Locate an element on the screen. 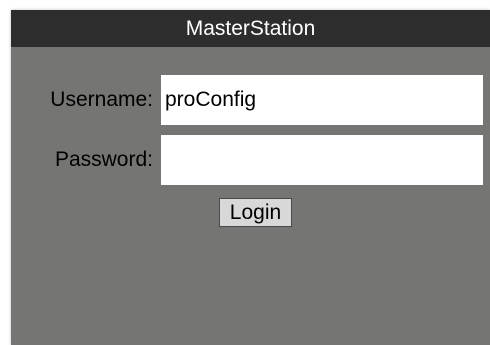 Image resolution: width=490 pixels, height=345 pixels. username-label: Username: is located at coordinates (101, 99).